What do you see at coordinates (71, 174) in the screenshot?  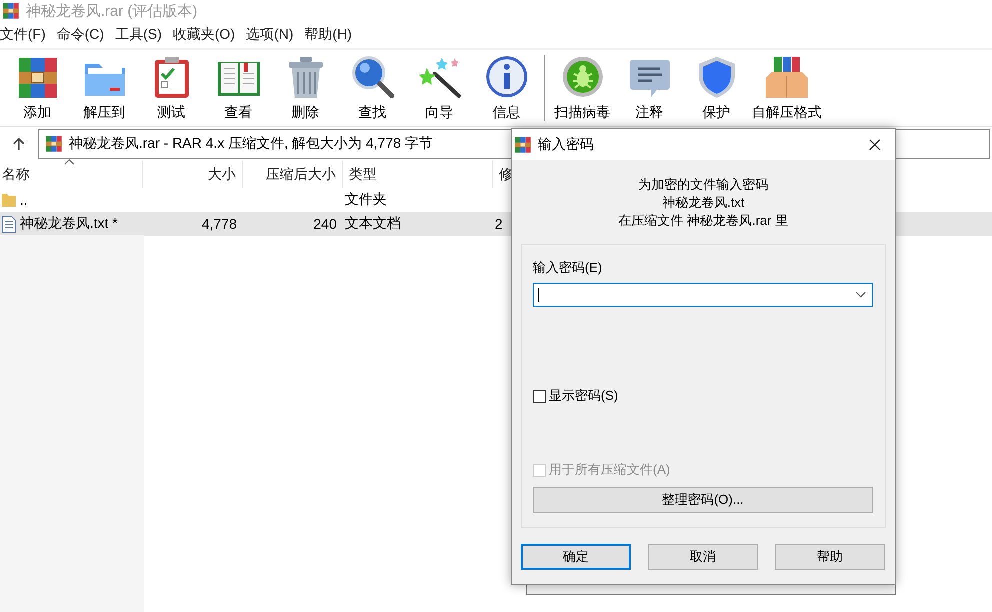 I see `column-header: 名称` at bounding box center [71, 174].